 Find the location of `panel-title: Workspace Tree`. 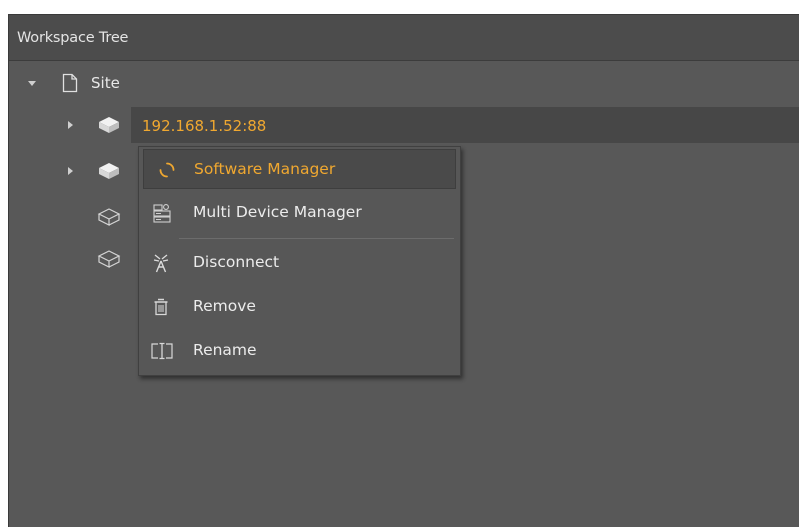

panel-title: Workspace Tree is located at coordinates (73, 38).